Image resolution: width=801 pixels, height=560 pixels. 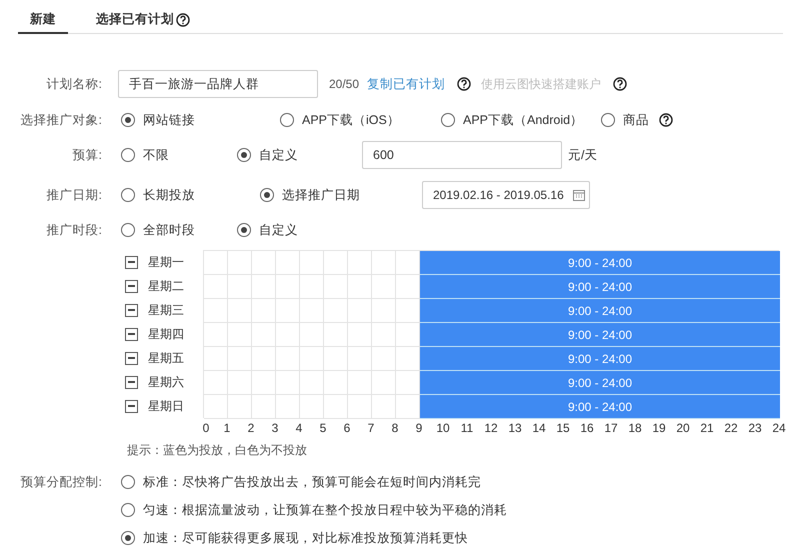 I want to click on date-range-picker: 2019.02.16 - 2019.05.16, so click(x=506, y=195).